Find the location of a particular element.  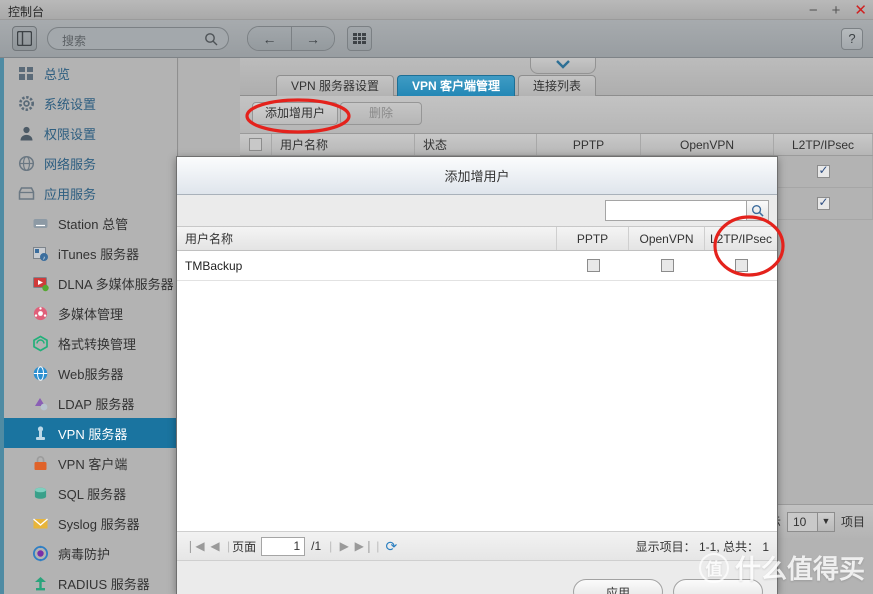

dialog-cell-pptp-checkbox is located at coordinates (593, 265).